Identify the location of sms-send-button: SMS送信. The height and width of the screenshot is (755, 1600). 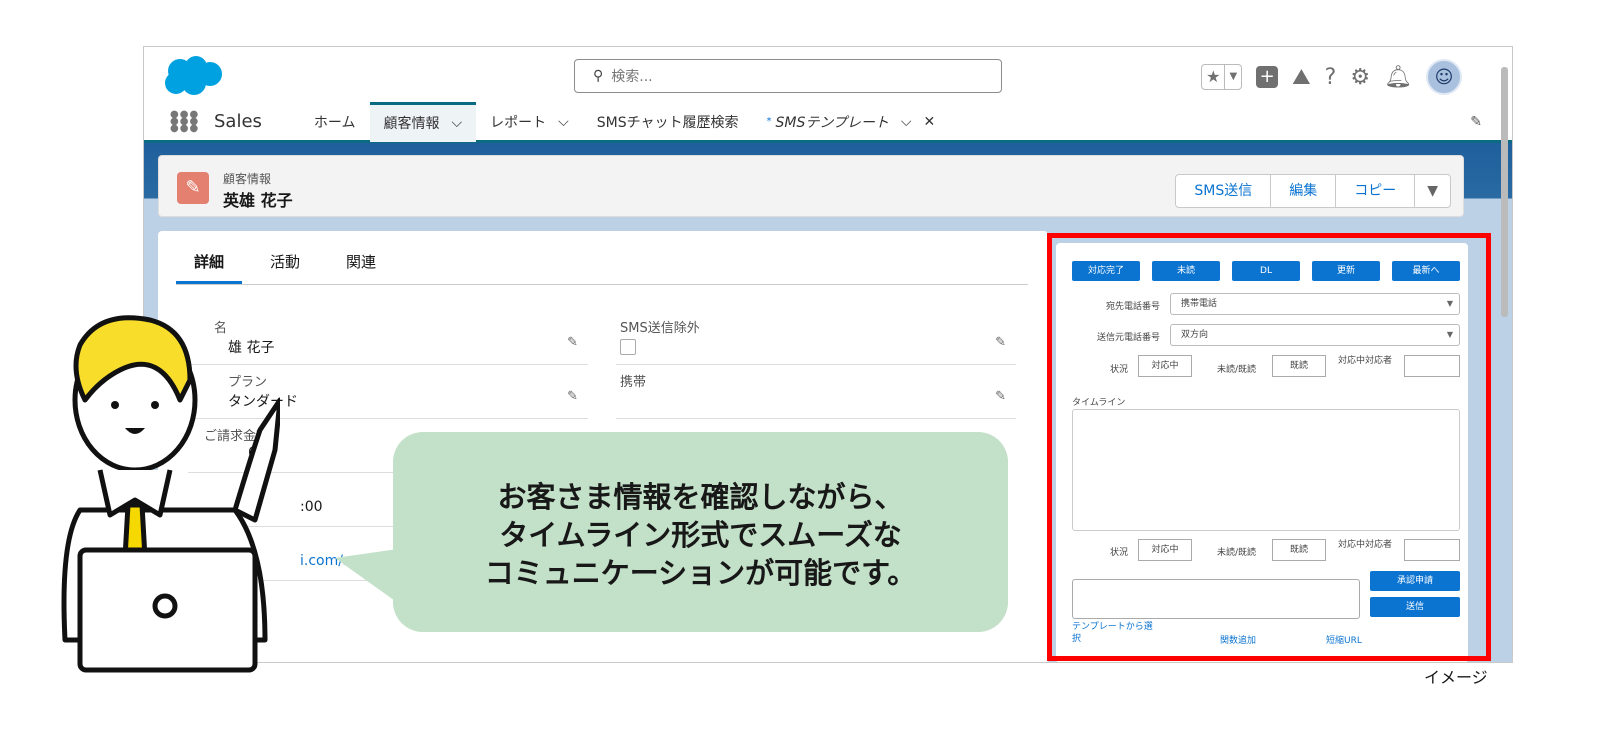
(1224, 191).